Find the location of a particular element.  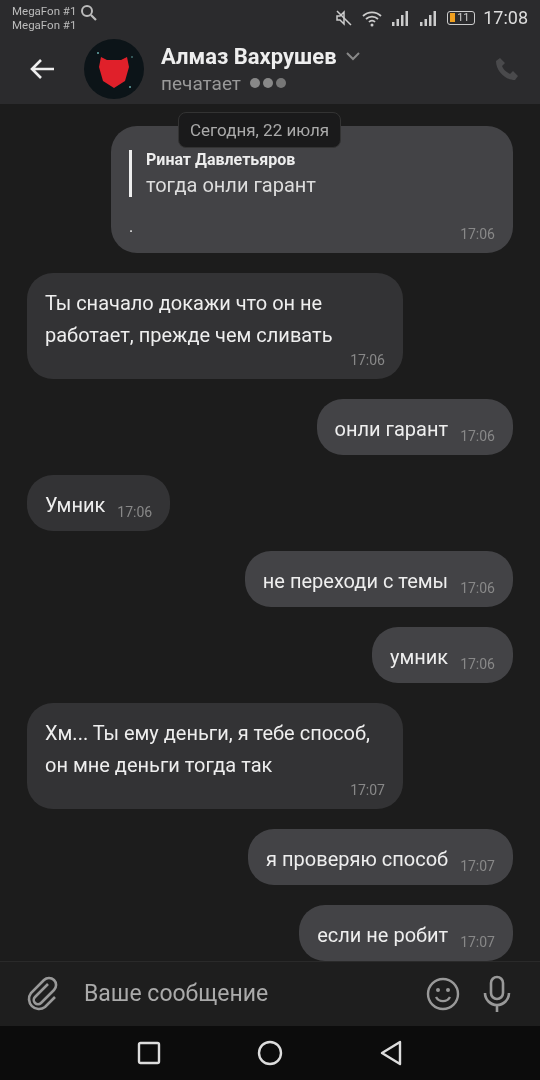

date-label: Сегодня, 22 июля is located at coordinates (260, 129).